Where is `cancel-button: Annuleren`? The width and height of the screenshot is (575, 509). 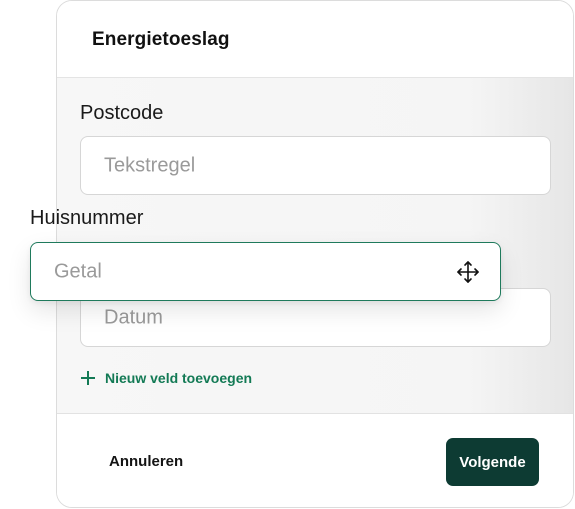
cancel-button: Annuleren is located at coordinates (146, 461).